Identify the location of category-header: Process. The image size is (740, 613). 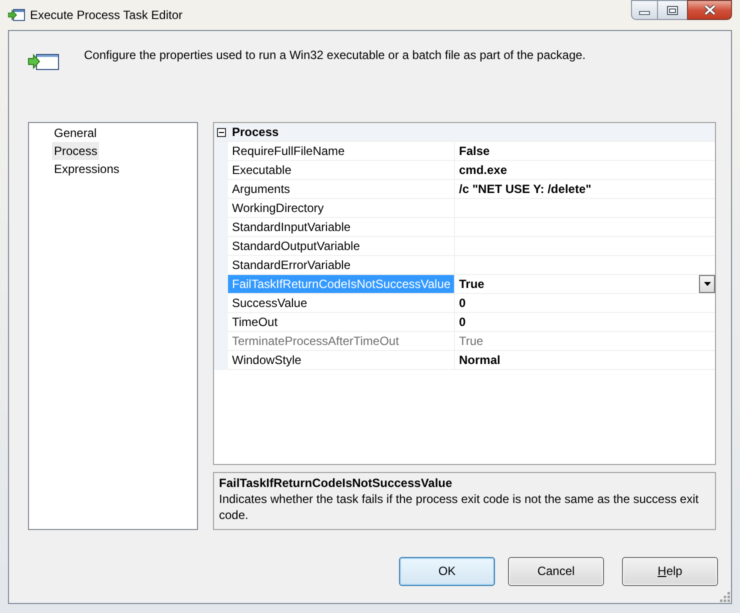
(464, 132).